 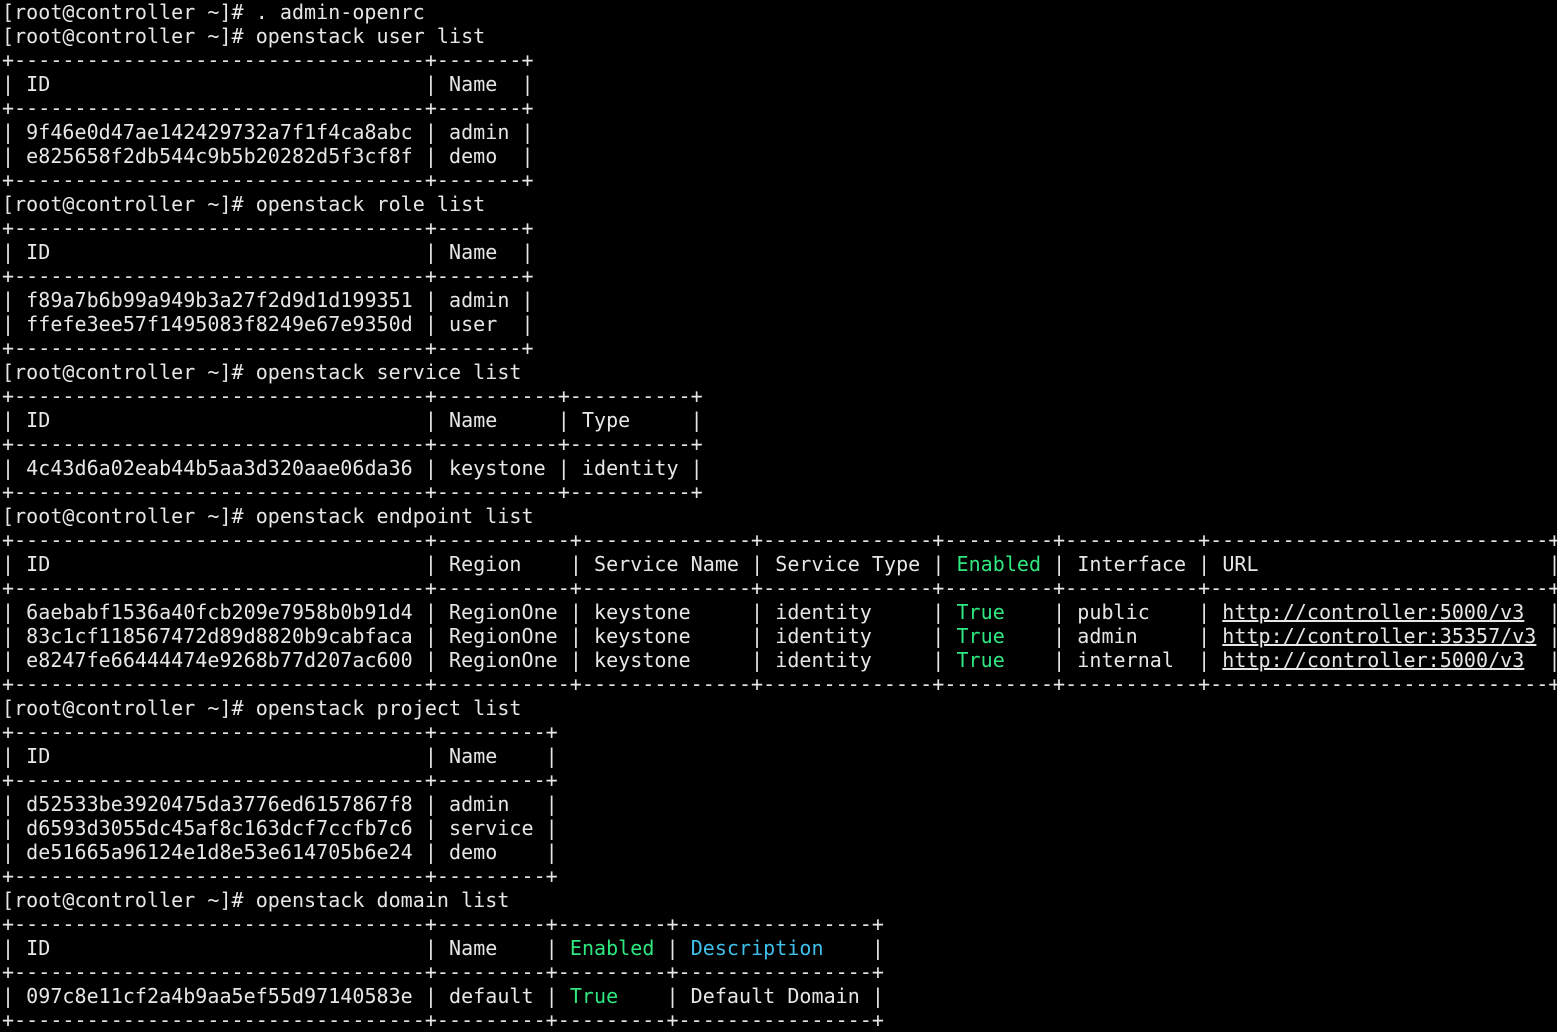 What do you see at coordinates (219, 660) in the screenshot?
I see `cell-id: e8247fe66444474e9268b77d207ac600` at bounding box center [219, 660].